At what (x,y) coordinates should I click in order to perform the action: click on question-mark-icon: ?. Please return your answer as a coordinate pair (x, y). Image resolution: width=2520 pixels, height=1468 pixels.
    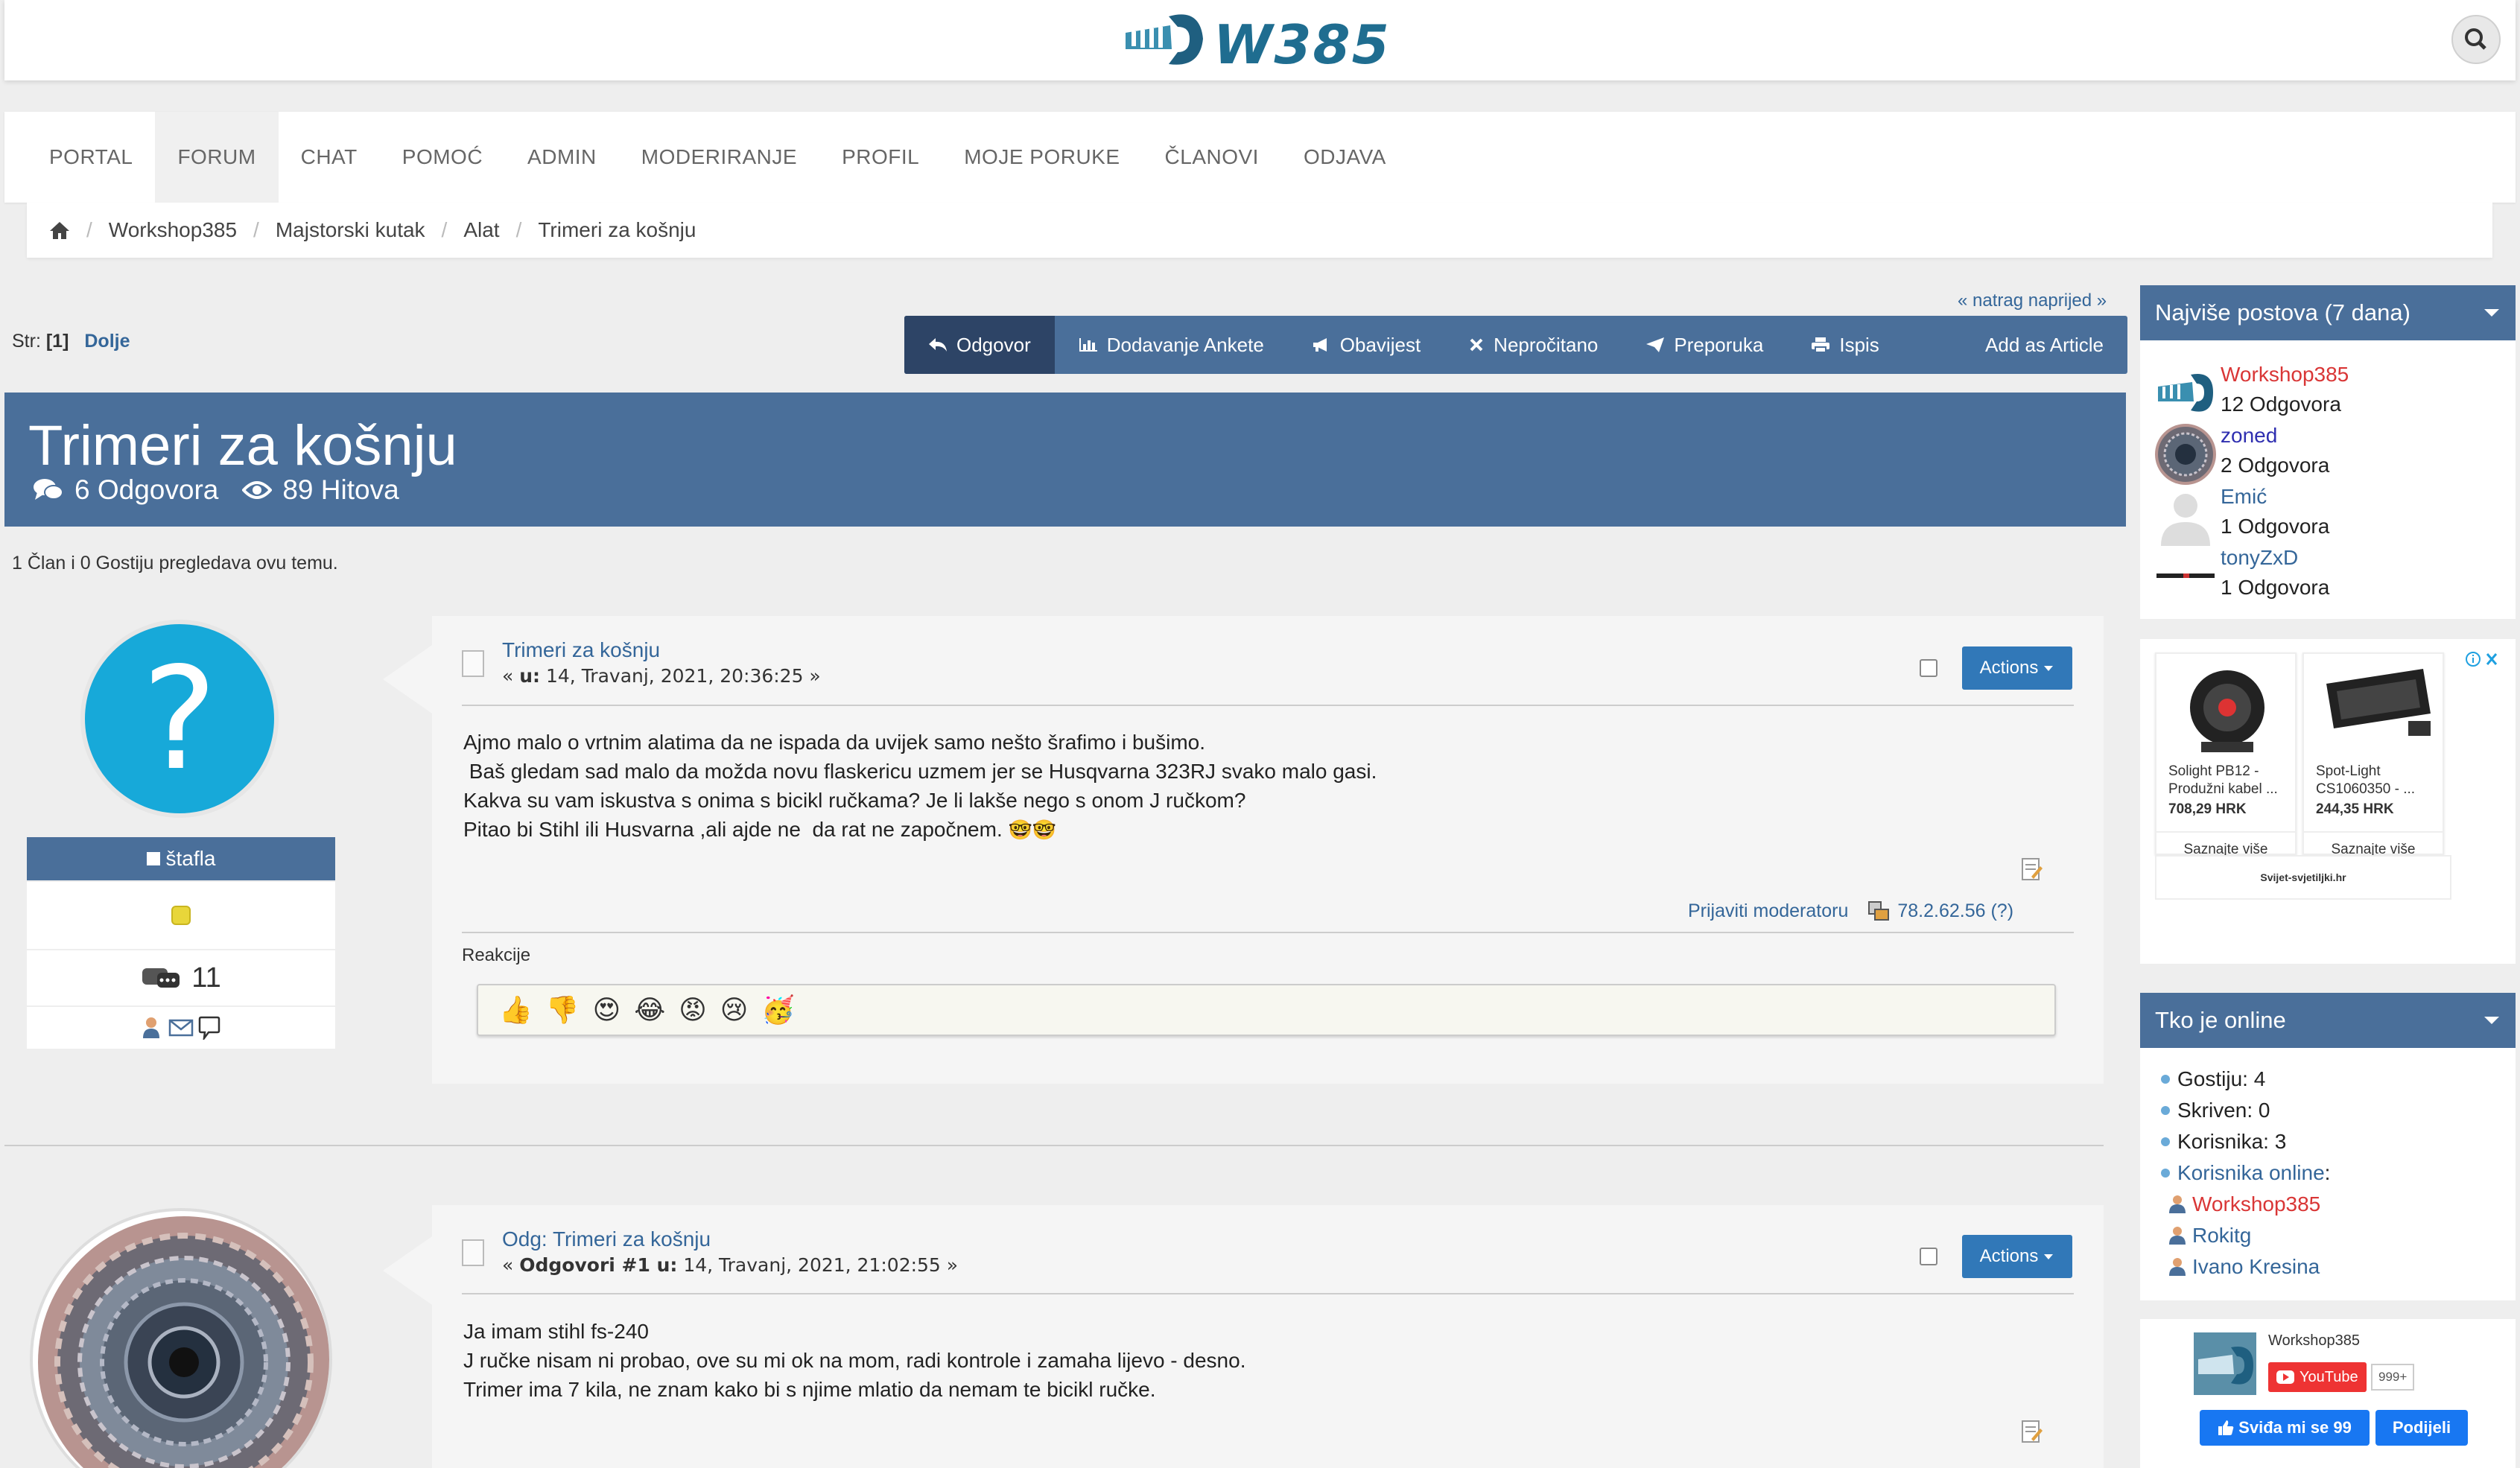
    Looking at the image, I should click on (180, 718).